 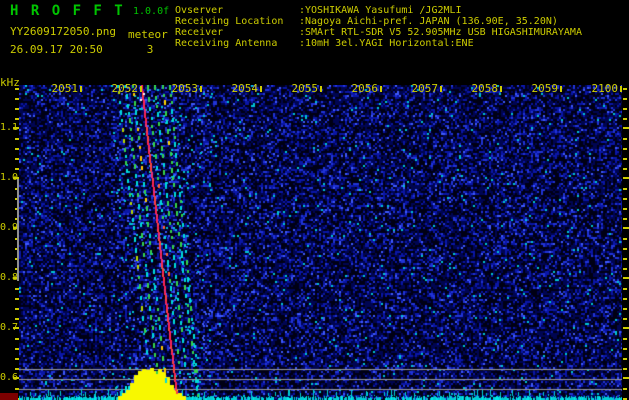 What do you see at coordinates (9, 377) in the screenshot?
I see `freq-tick-label: 0.6` at bounding box center [9, 377].